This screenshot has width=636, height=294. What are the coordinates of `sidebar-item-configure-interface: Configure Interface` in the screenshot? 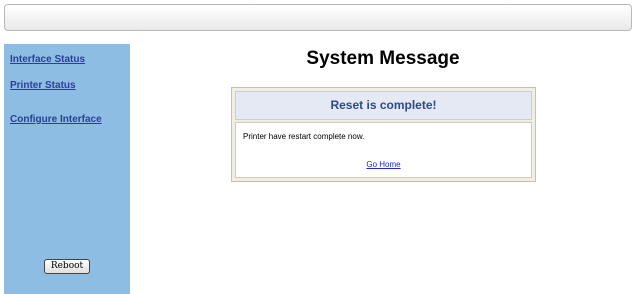 It's located at (56, 119).